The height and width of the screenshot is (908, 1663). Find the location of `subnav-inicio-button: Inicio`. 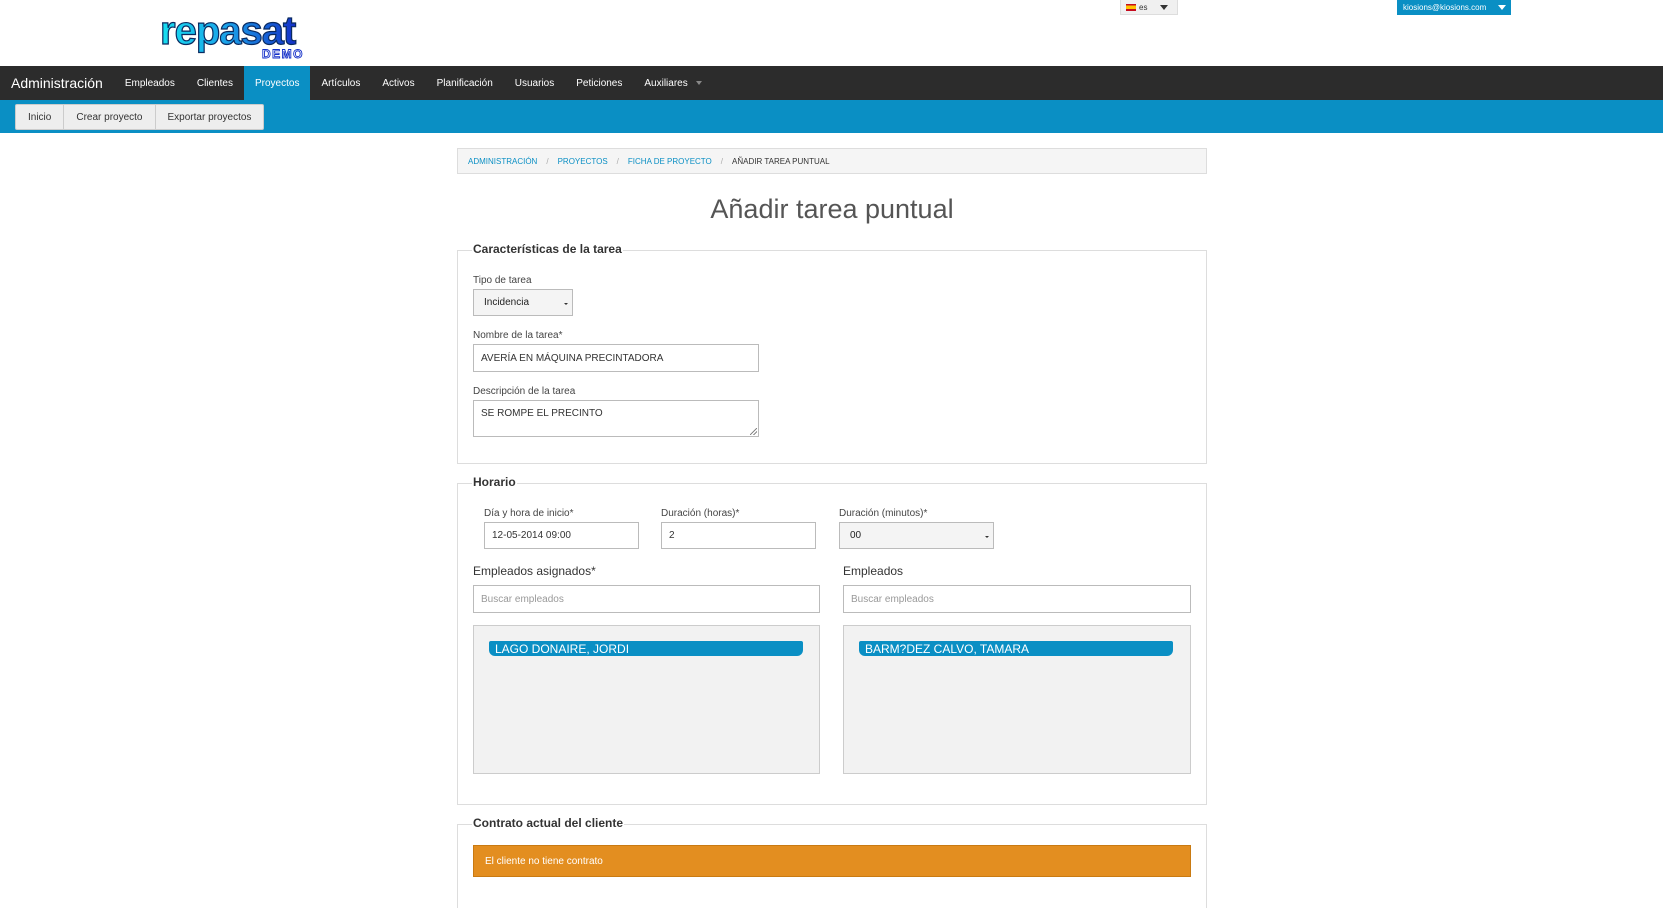

subnav-inicio-button: Inicio is located at coordinates (40, 117).